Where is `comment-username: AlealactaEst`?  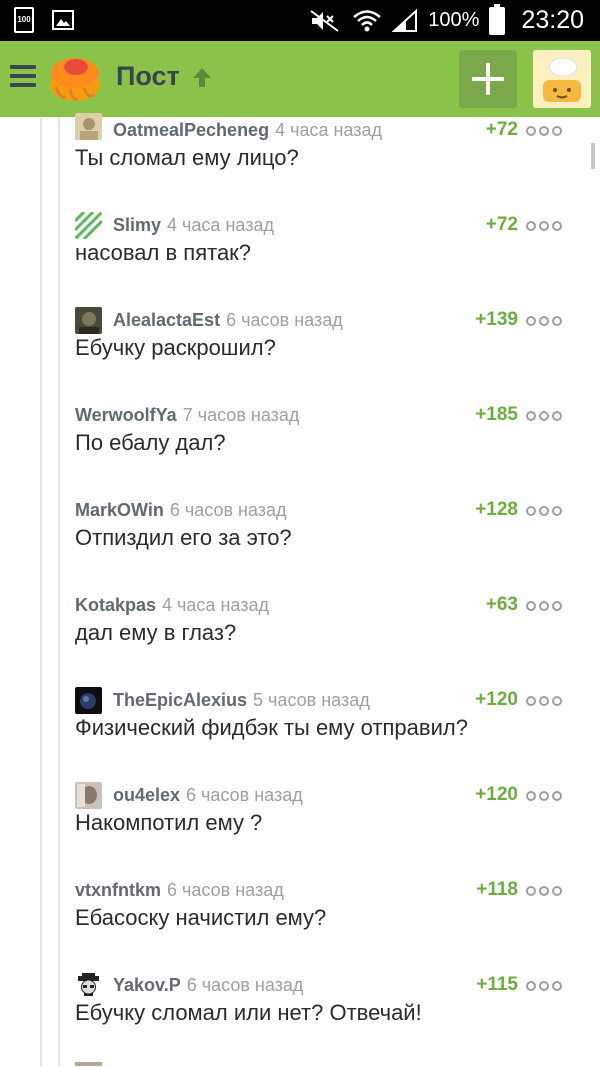
comment-username: AlealactaEst is located at coordinates (166, 320).